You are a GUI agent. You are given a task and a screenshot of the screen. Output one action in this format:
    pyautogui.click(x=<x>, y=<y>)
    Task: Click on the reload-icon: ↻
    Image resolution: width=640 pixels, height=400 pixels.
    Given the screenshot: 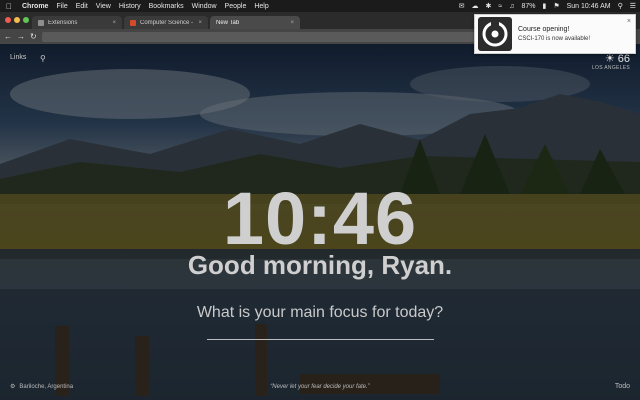 What is the action you would take?
    pyautogui.click(x=33, y=36)
    